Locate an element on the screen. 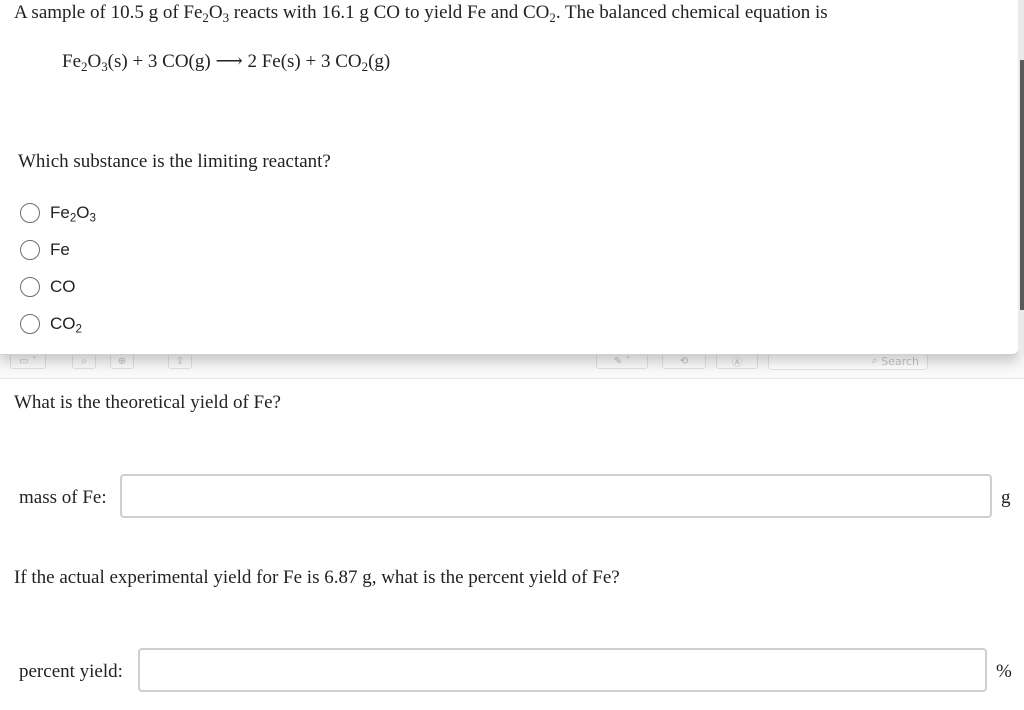 This screenshot has width=1024, height=710. markup-pen-icon: ✎ ˅ is located at coordinates (622, 361).